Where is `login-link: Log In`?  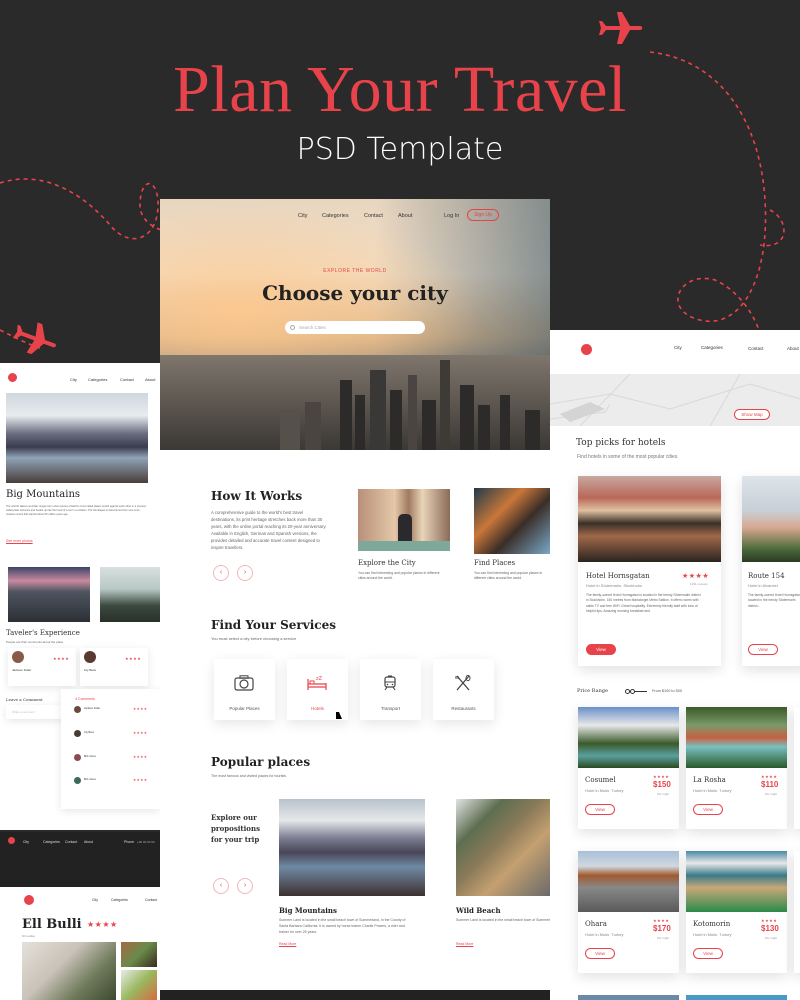
login-link: Log In is located at coordinates (451, 216).